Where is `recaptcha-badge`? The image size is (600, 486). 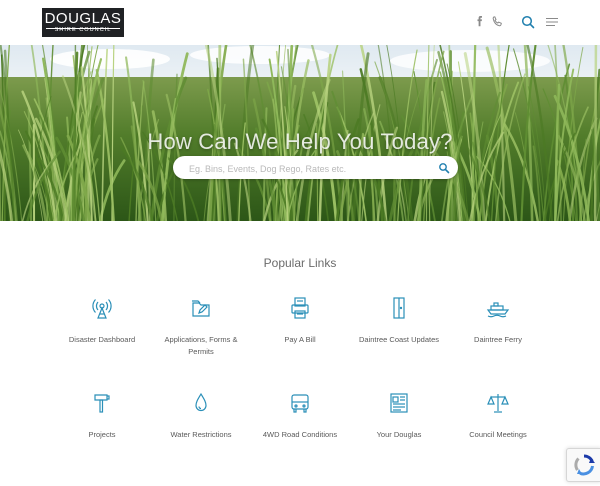
recaptcha-badge is located at coordinates (583, 465).